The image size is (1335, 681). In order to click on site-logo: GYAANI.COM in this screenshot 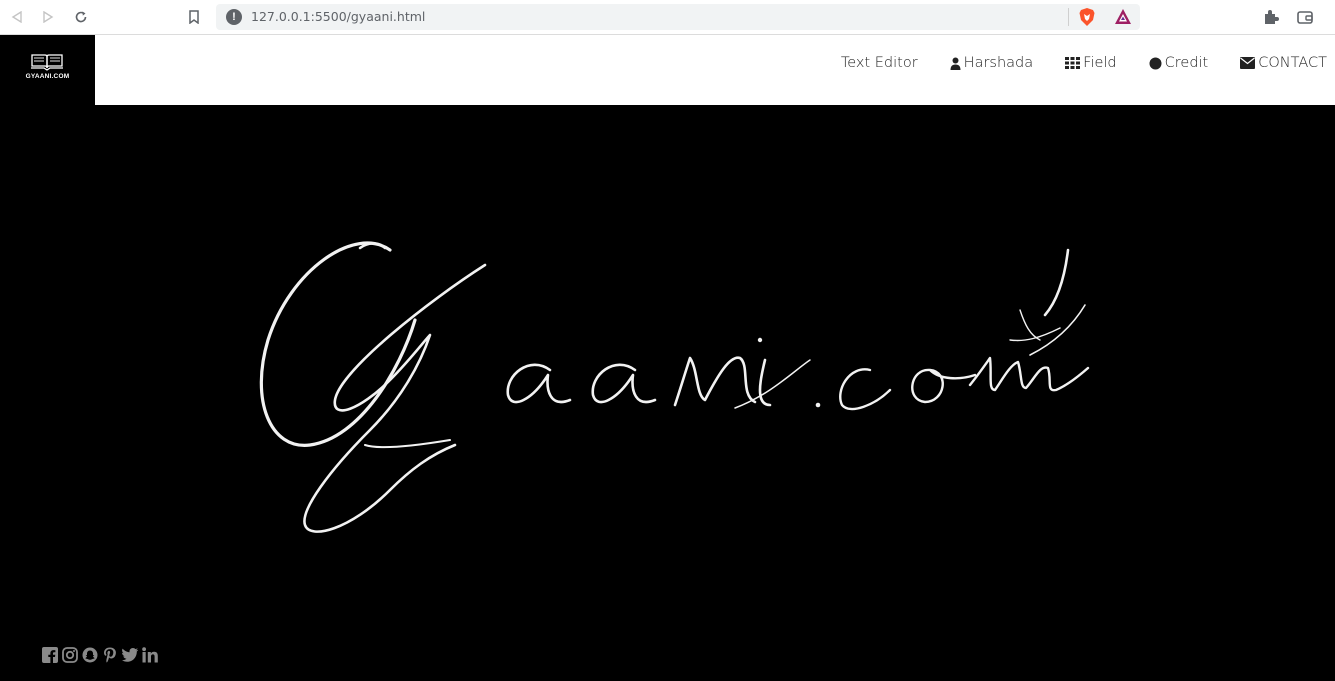, I will do `click(47, 70)`.